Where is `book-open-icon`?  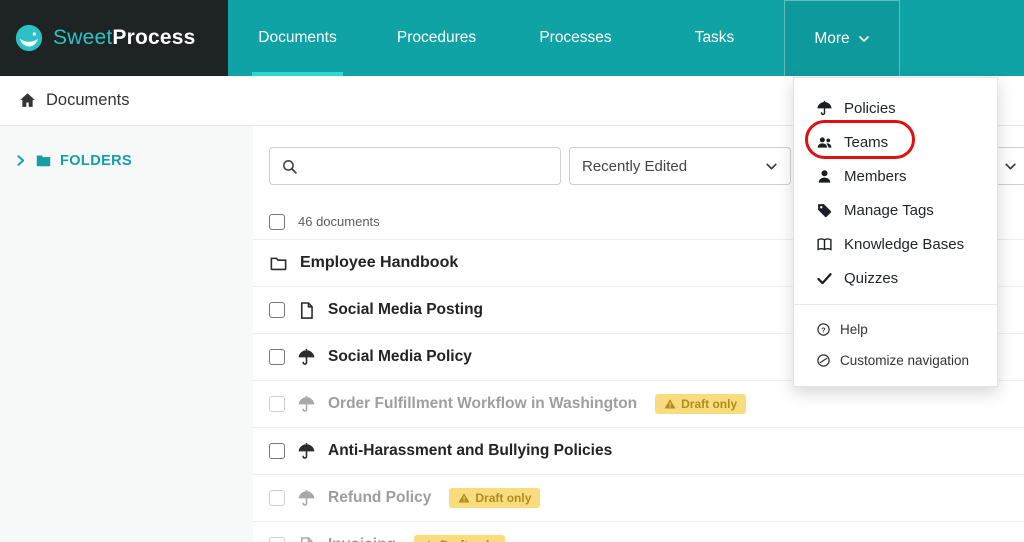 book-open-icon is located at coordinates (824, 244).